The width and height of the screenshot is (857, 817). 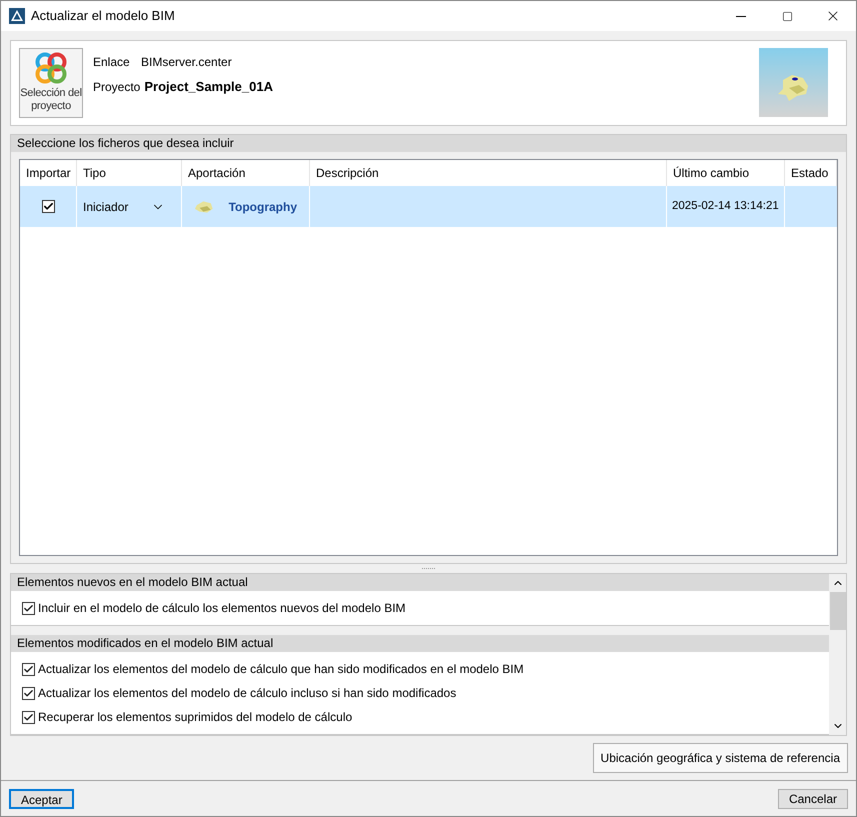 I want to click on import-checkbox, so click(x=48, y=206).